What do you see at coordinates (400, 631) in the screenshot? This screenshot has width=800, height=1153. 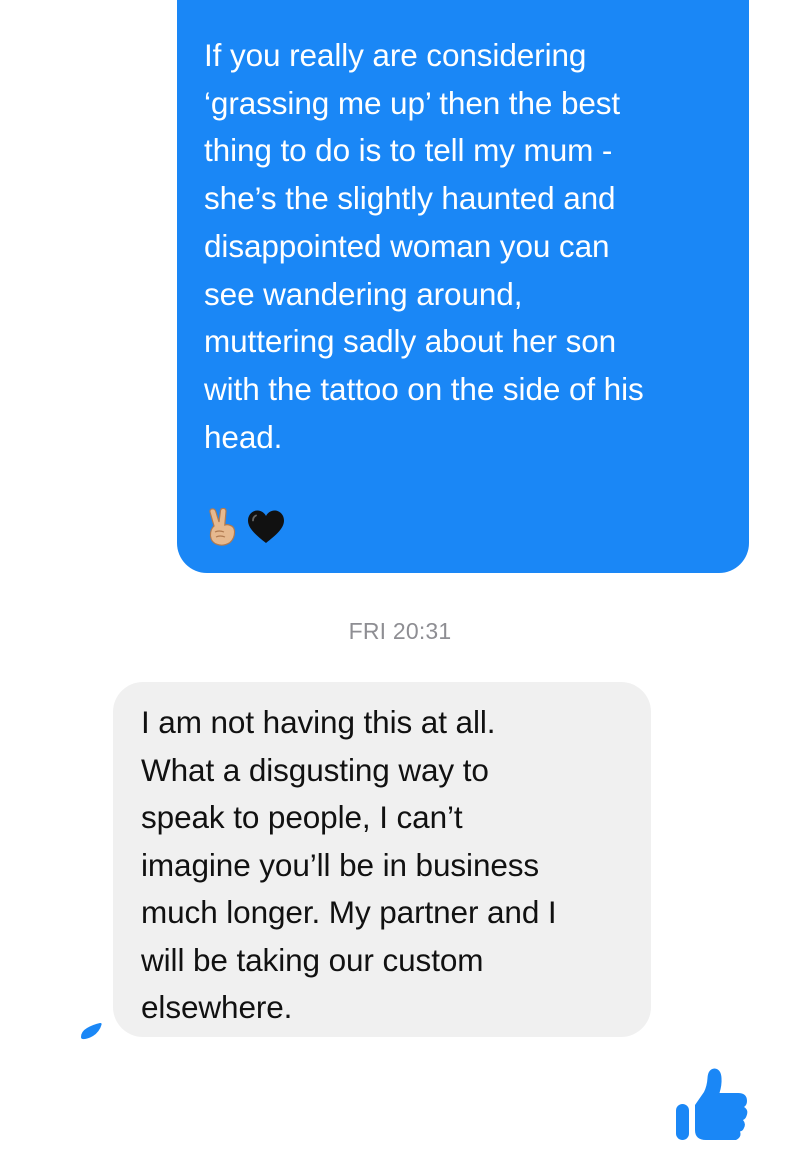 I see `message-timestamp: FRI 20:31` at bounding box center [400, 631].